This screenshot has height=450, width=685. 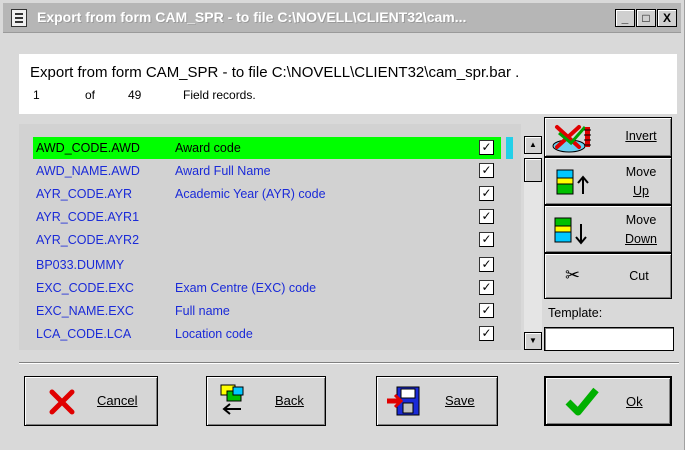 What do you see at coordinates (437, 401) in the screenshot?
I see `save-button: Save` at bounding box center [437, 401].